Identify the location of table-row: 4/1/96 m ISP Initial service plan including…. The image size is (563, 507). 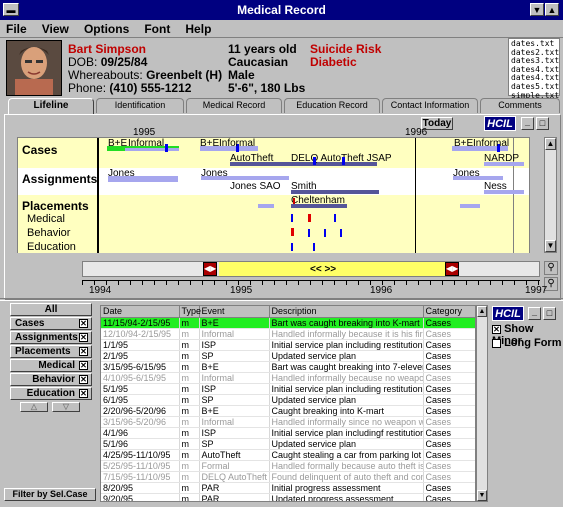
(288, 433).